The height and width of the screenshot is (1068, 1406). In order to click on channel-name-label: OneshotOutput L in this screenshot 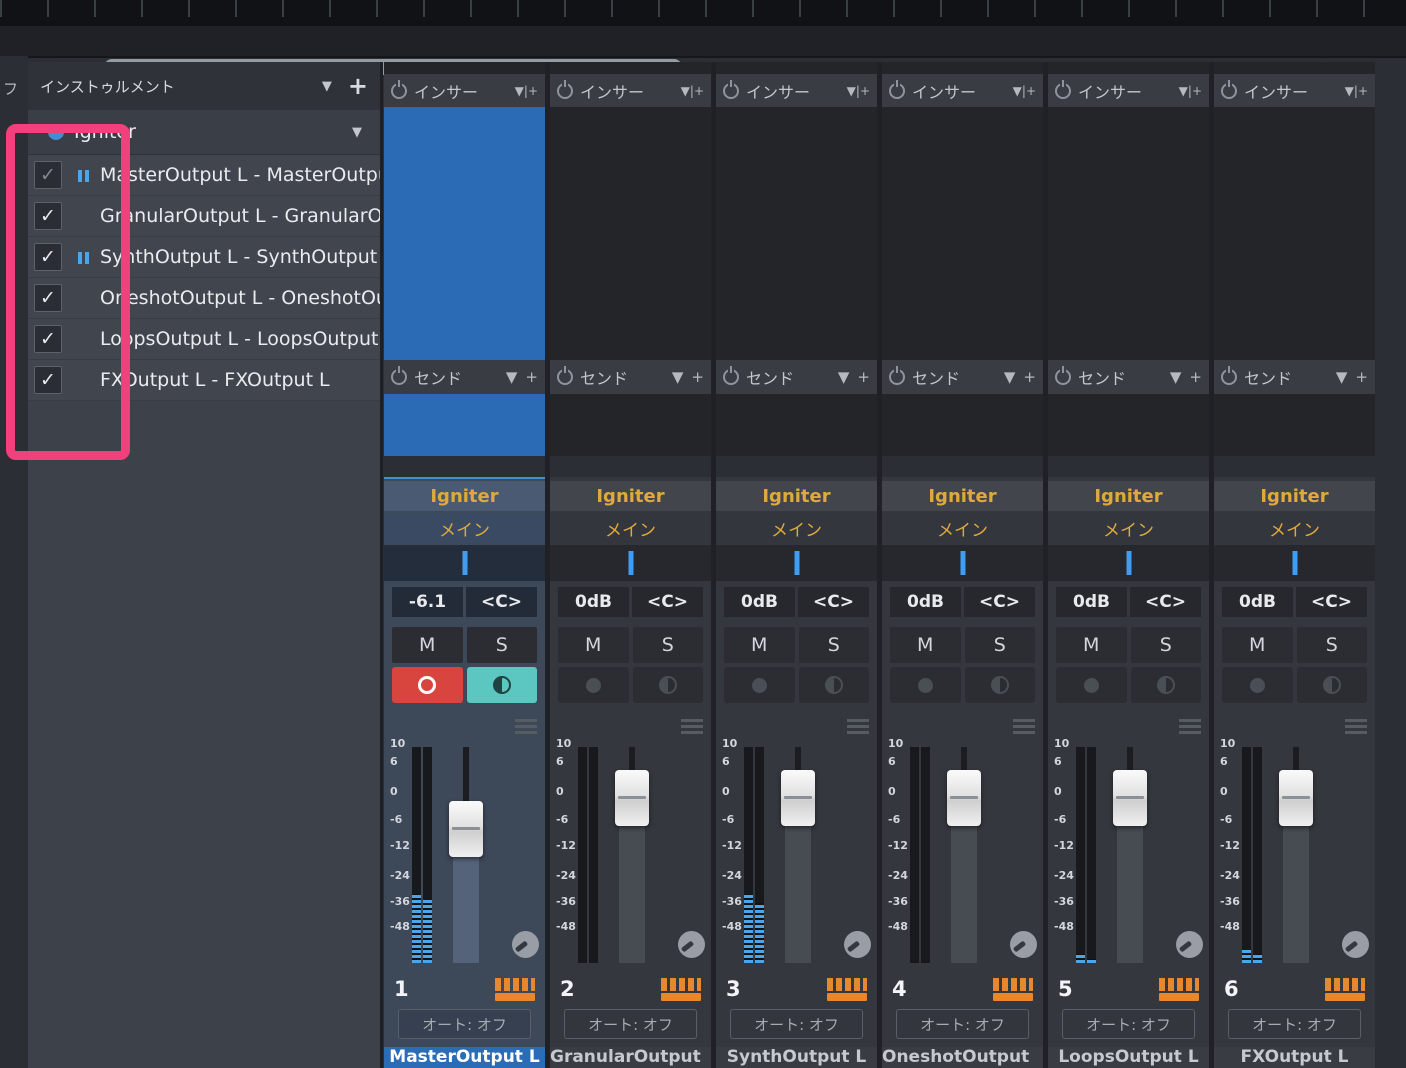, I will do `click(962, 1057)`.